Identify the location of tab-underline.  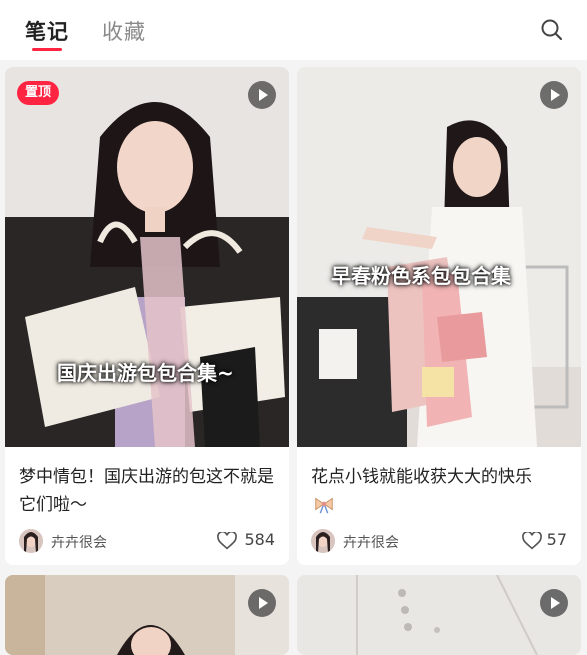
(47, 49).